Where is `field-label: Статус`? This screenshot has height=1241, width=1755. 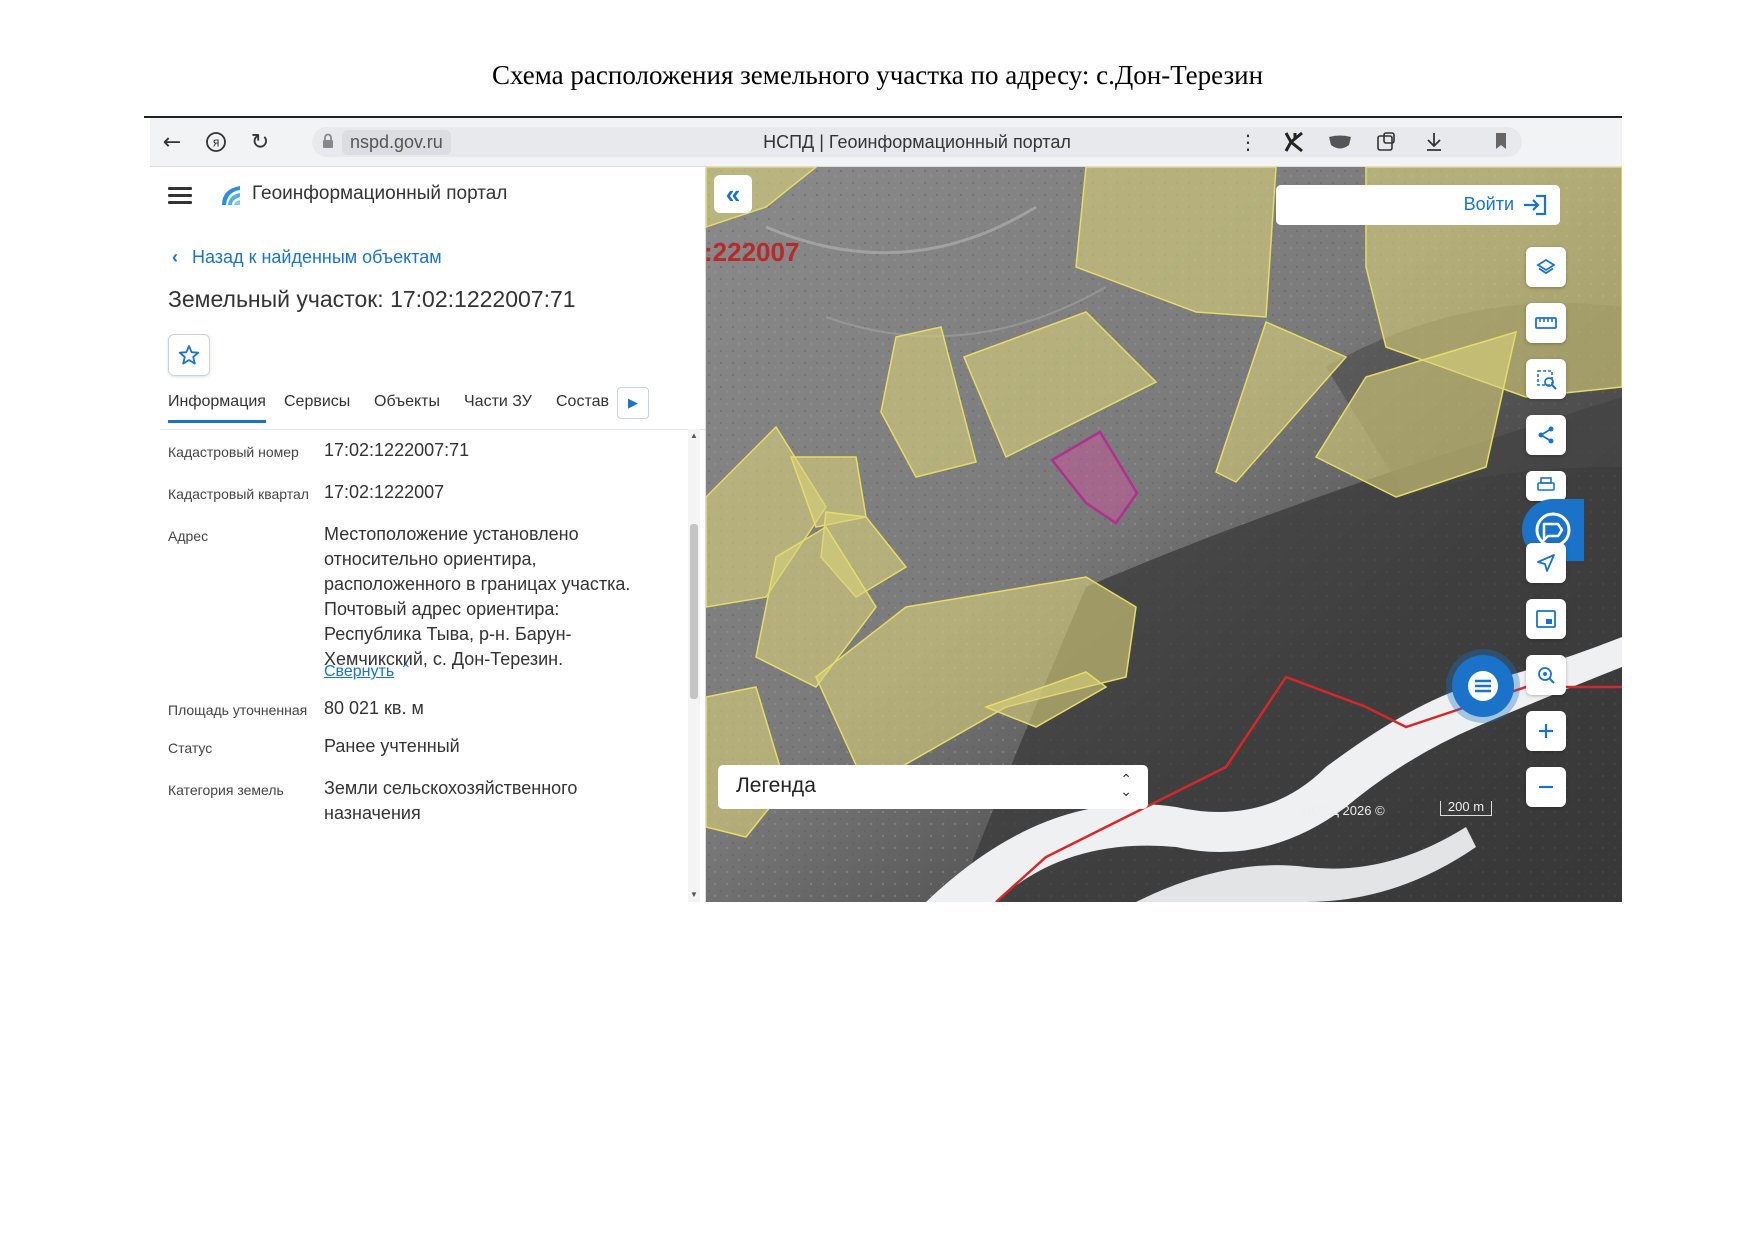
field-label: Статус is located at coordinates (190, 748).